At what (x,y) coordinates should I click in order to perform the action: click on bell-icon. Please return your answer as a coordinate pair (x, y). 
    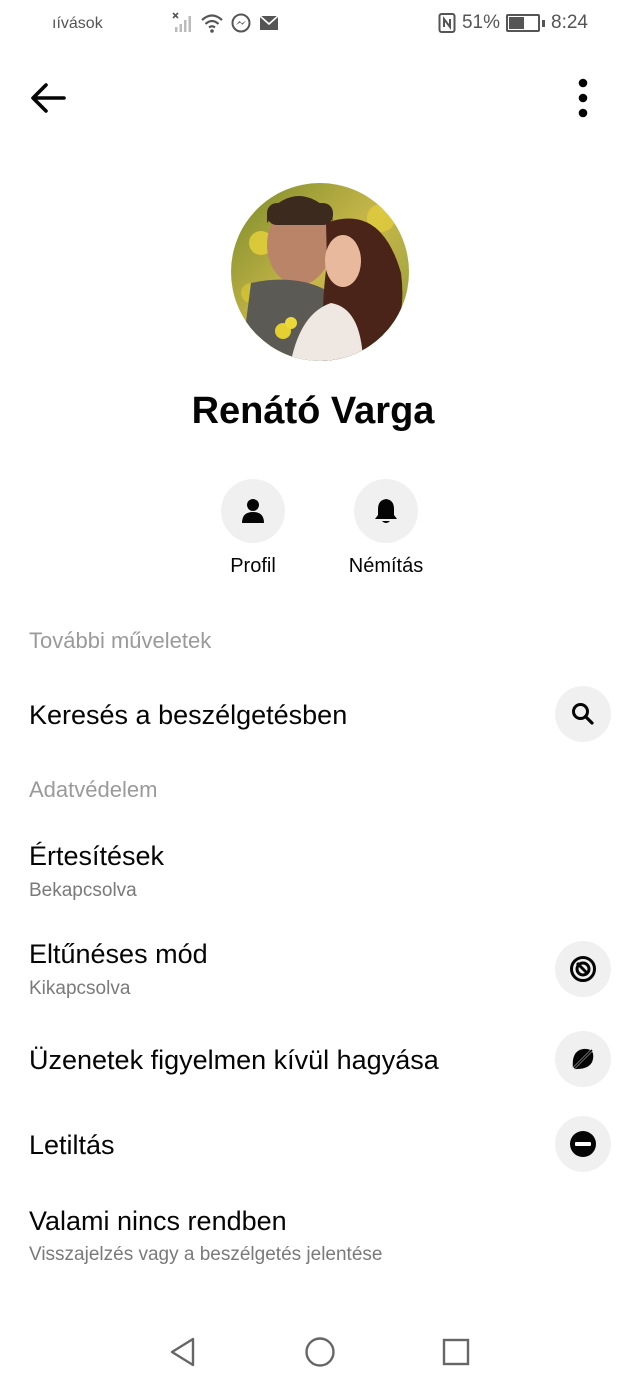
    Looking at the image, I should click on (386, 511).